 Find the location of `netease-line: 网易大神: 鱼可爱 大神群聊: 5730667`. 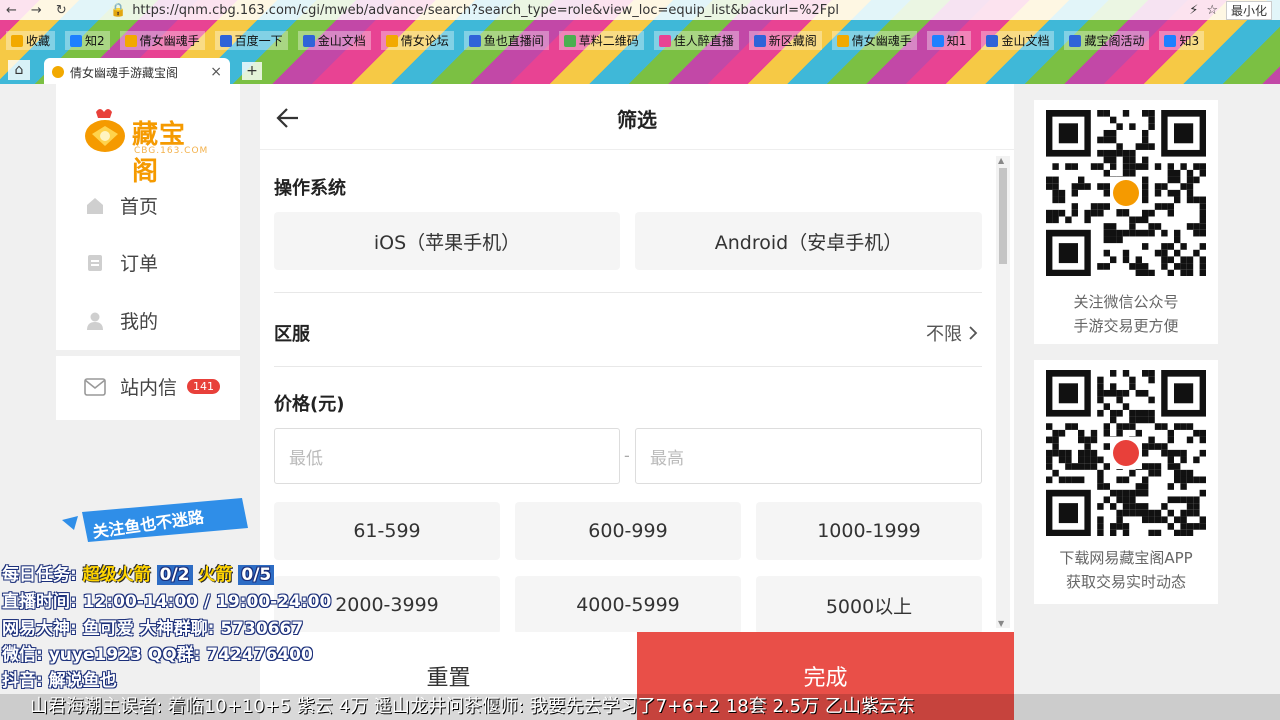

netease-line: 网易大神: 鱼可爱 大神群聊: 5730667 is located at coordinates (153, 629).